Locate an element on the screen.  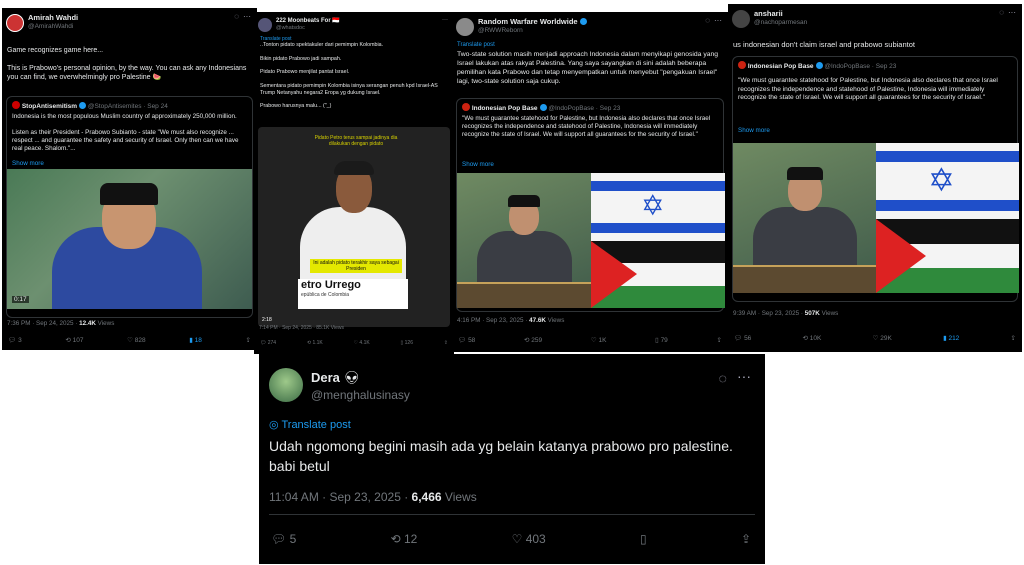
author-name: Amirah Wahdi is located at coordinates (53, 17).